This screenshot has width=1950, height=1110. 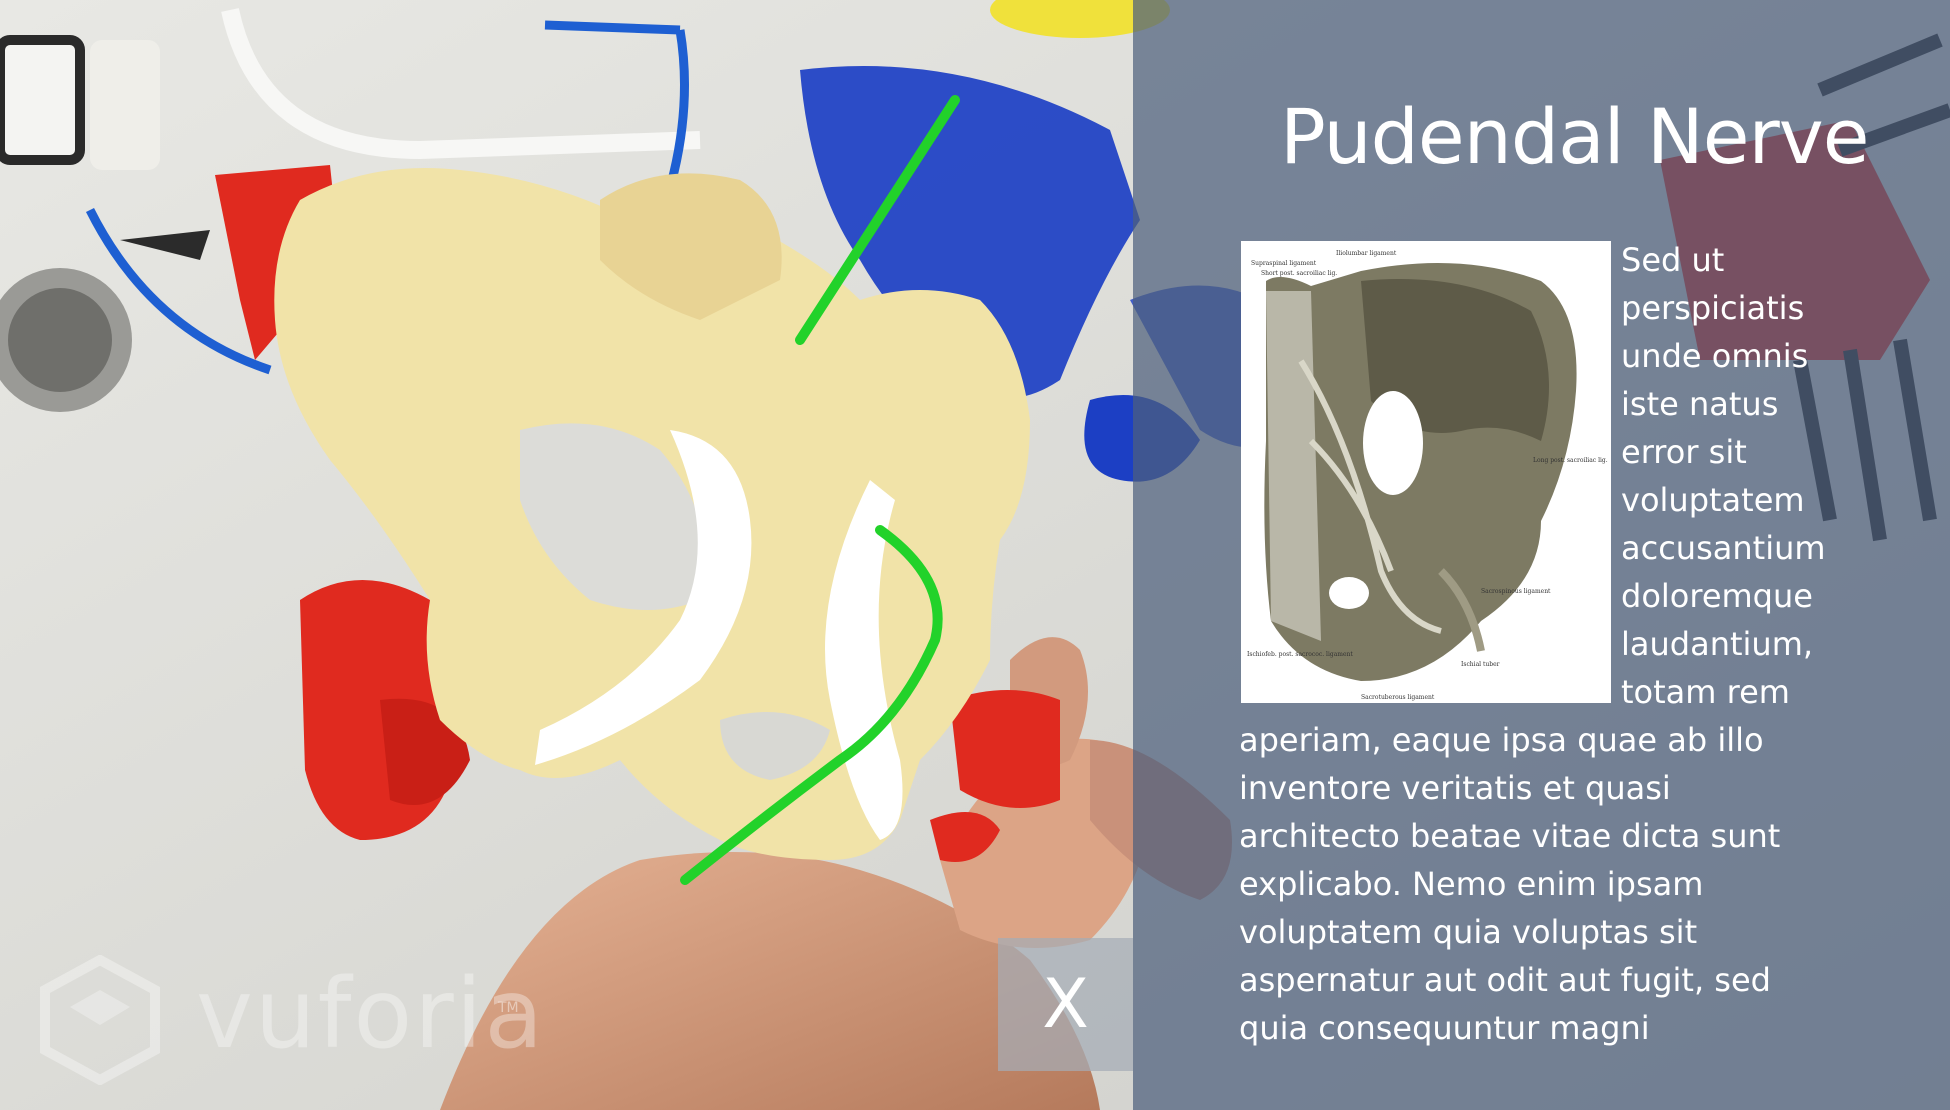 I want to click on panel-title: Pudendal Nerve, so click(x=1575, y=136).